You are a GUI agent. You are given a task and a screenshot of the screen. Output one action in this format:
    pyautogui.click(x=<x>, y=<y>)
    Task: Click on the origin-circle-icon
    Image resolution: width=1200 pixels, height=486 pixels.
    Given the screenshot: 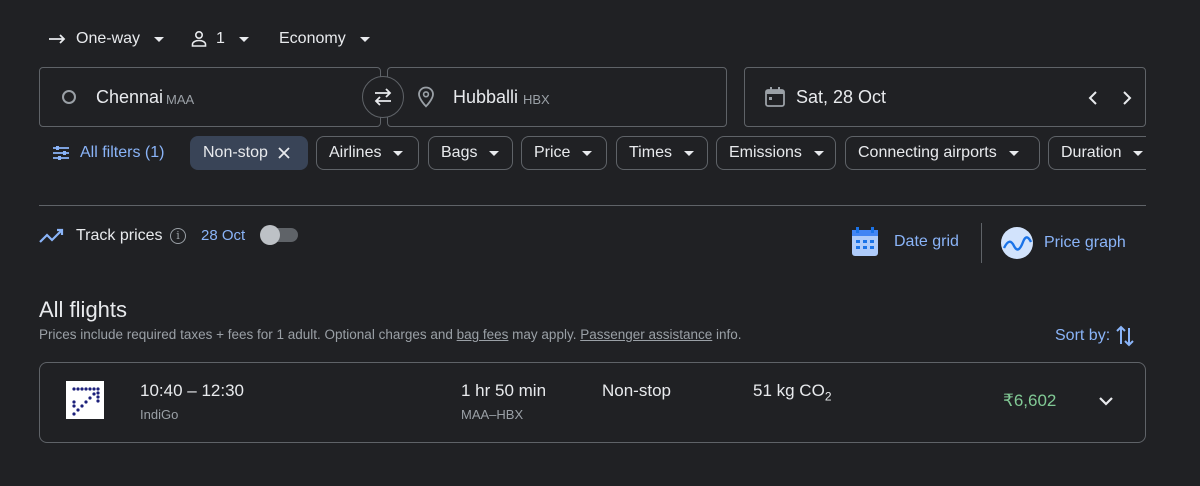 What is the action you would take?
    pyautogui.click(x=69, y=97)
    